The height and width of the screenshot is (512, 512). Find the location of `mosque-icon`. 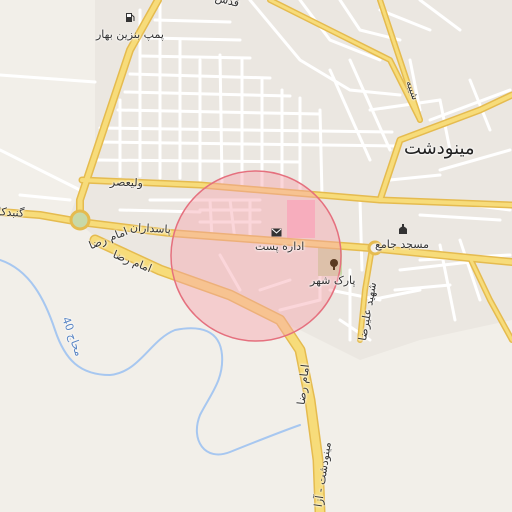

mosque-icon is located at coordinates (403, 230).